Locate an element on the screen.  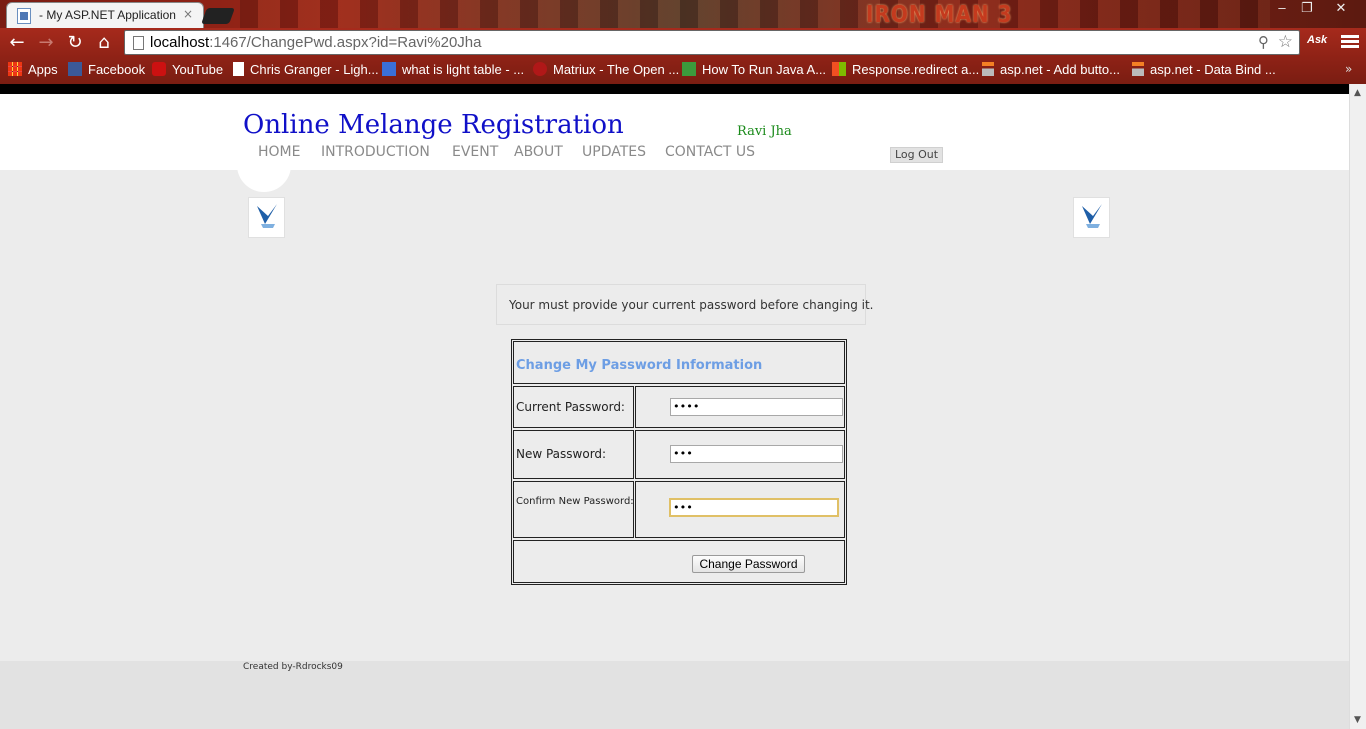
theme-banner-text: IRON MAN 3 is located at coordinates (939, 14).